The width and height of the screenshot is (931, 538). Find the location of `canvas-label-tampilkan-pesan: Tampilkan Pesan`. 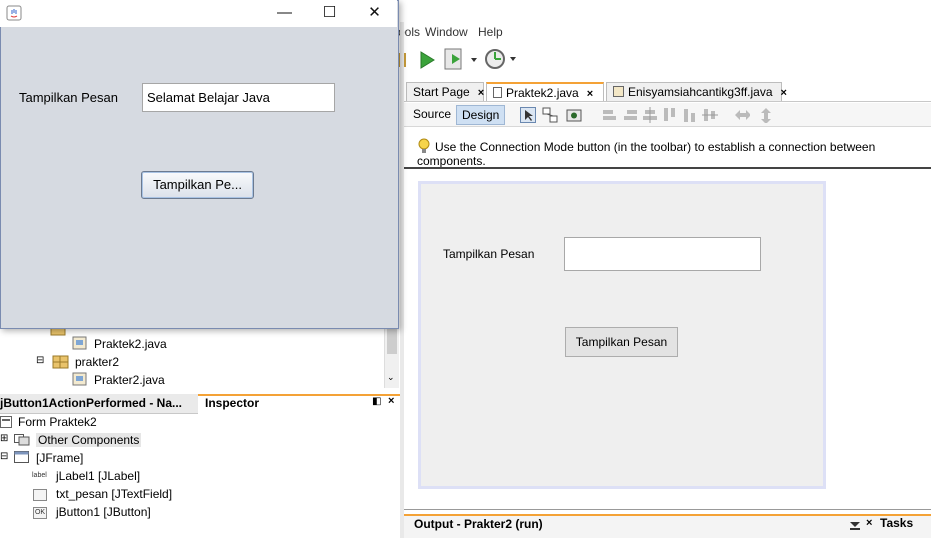

canvas-label-tampilkan-pesan: Tampilkan Pesan is located at coordinates (488, 254).